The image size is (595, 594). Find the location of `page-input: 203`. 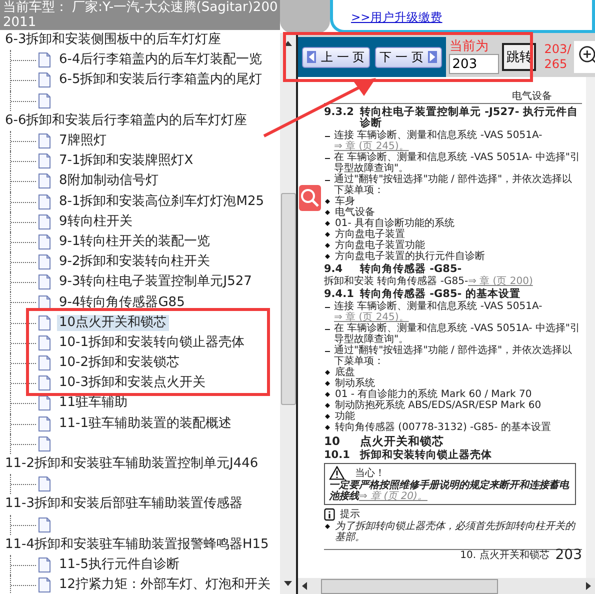

page-input: 203 is located at coordinates (474, 64).